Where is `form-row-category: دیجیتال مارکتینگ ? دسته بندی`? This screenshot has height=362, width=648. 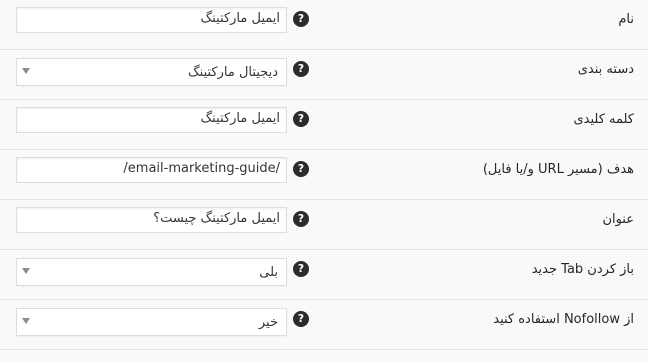
form-row-category: دیجیتال مارکتینگ ? دسته بندی is located at coordinates (324, 75).